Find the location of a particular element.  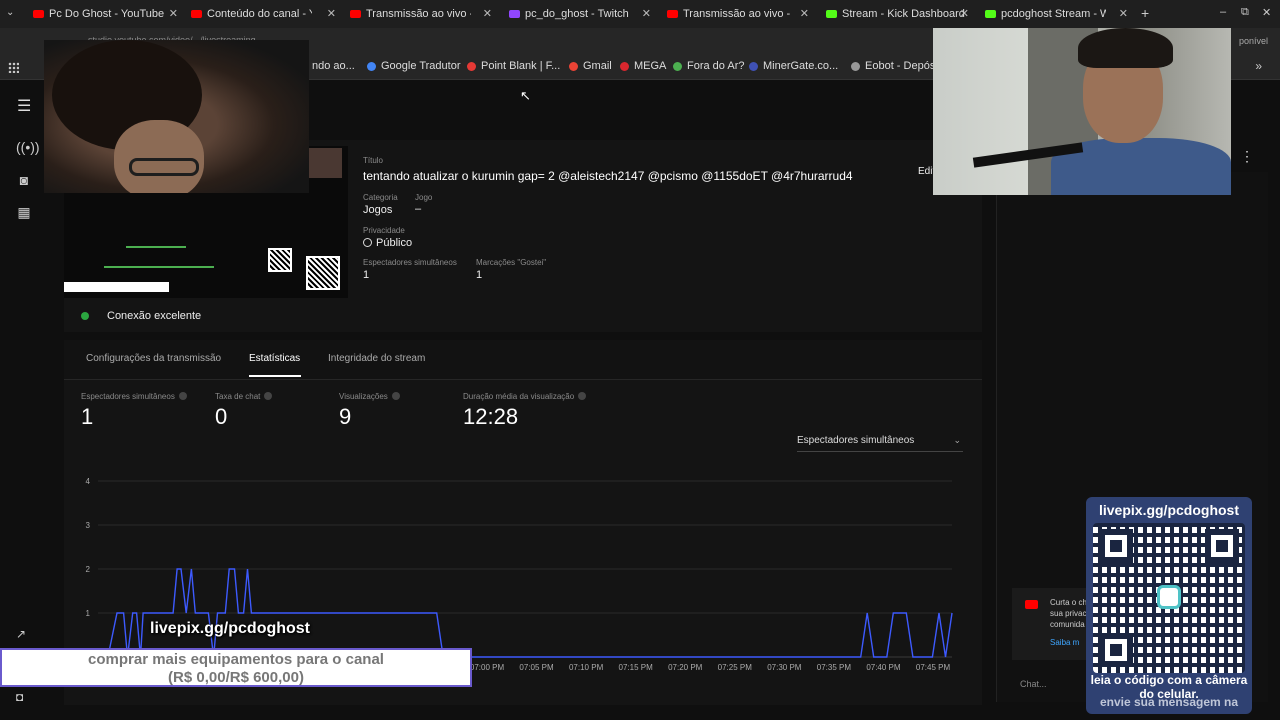

x-tick-label: 07:10 PM is located at coordinates (586, 667).